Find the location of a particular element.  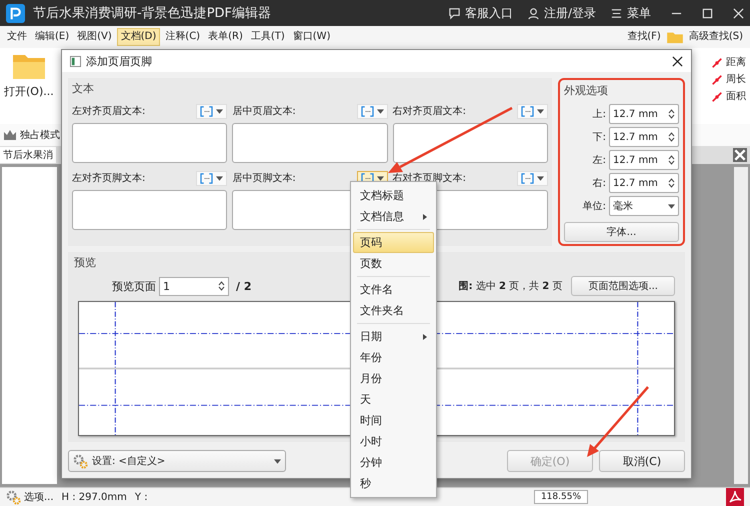

menu-item: 小时 is located at coordinates (393, 441).